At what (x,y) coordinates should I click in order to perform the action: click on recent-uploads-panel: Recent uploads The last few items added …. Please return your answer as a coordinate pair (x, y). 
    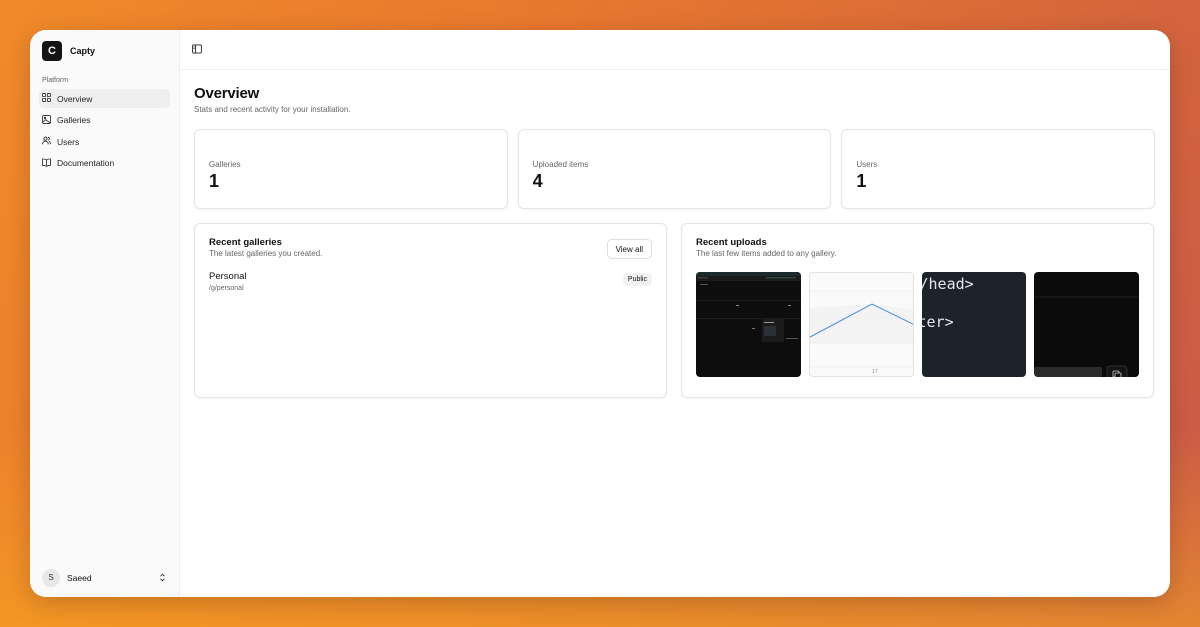
    Looking at the image, I should click on (917, 310).